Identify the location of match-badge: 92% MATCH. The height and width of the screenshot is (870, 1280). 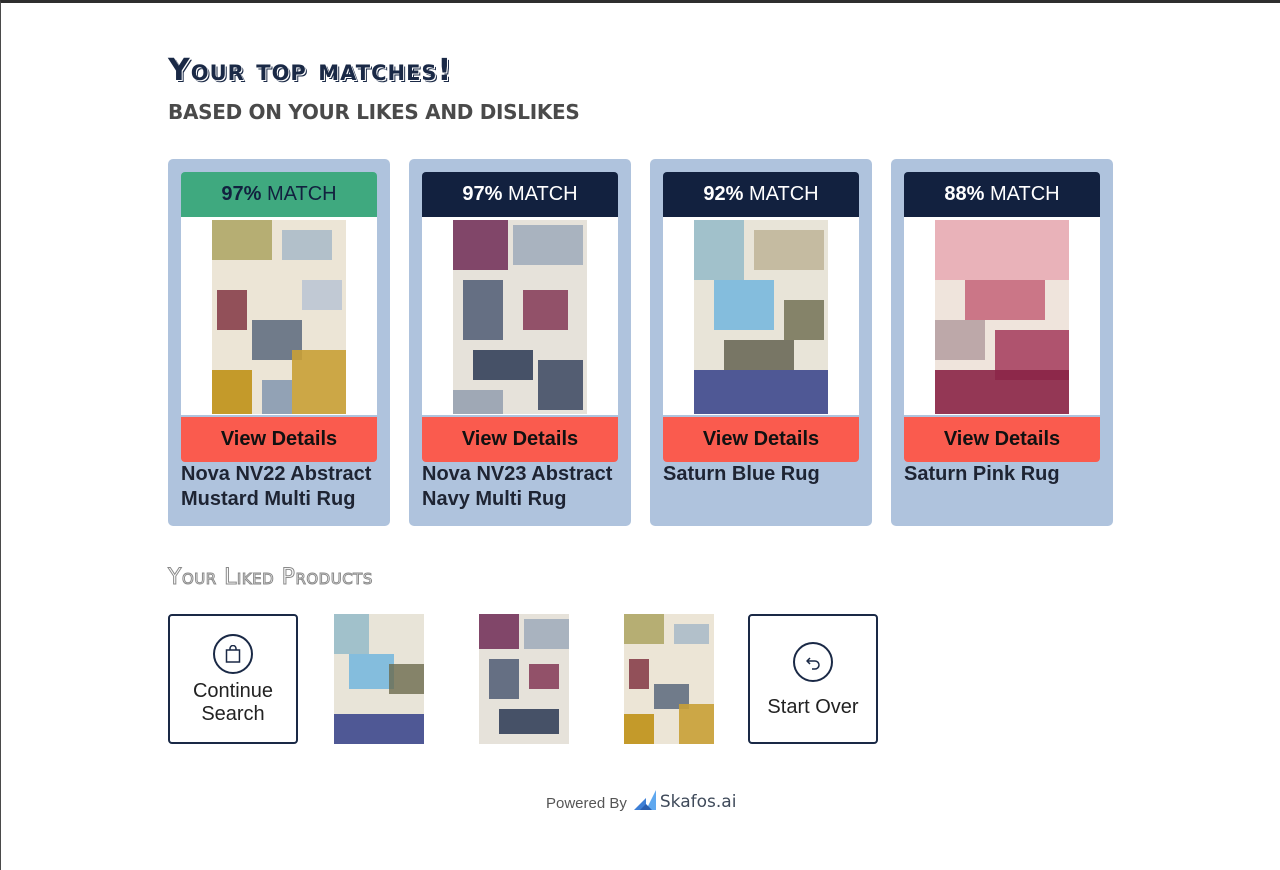
(761, 194).